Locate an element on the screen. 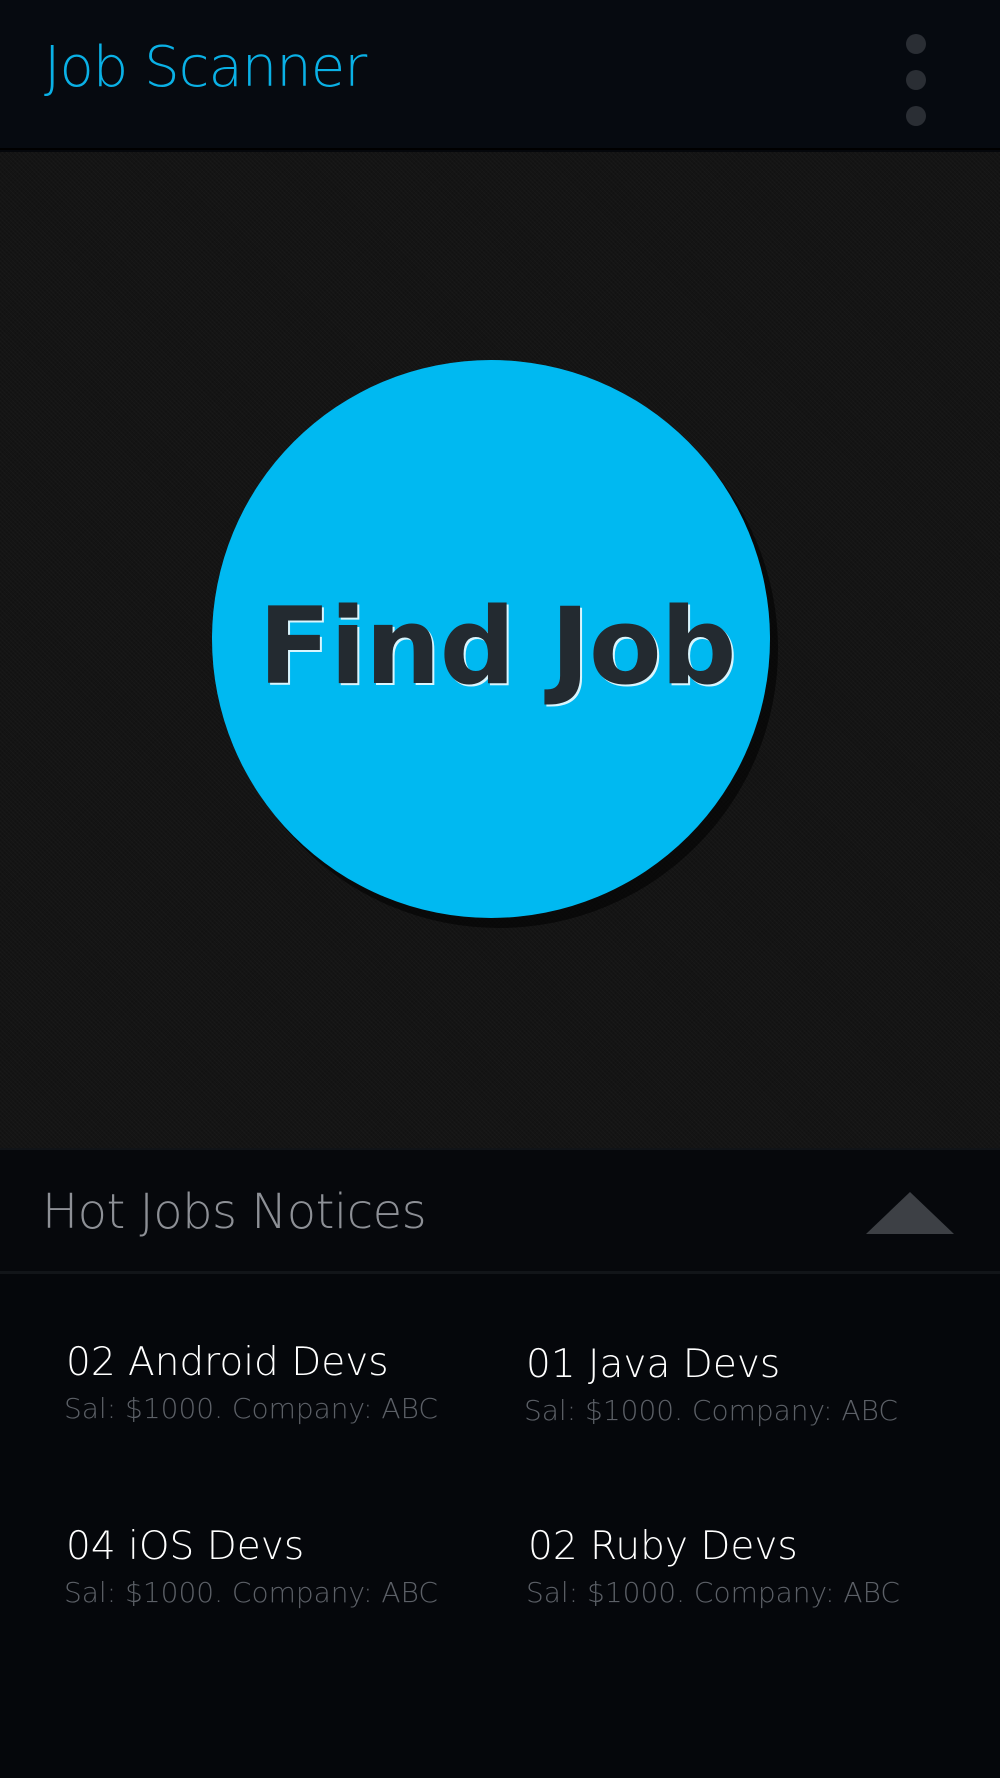 This screenshot has height=1778, width=1000. job-item-java: 01 Java Devs Sal: $1000. Company: ABC is located at coordinates (735, 1385).